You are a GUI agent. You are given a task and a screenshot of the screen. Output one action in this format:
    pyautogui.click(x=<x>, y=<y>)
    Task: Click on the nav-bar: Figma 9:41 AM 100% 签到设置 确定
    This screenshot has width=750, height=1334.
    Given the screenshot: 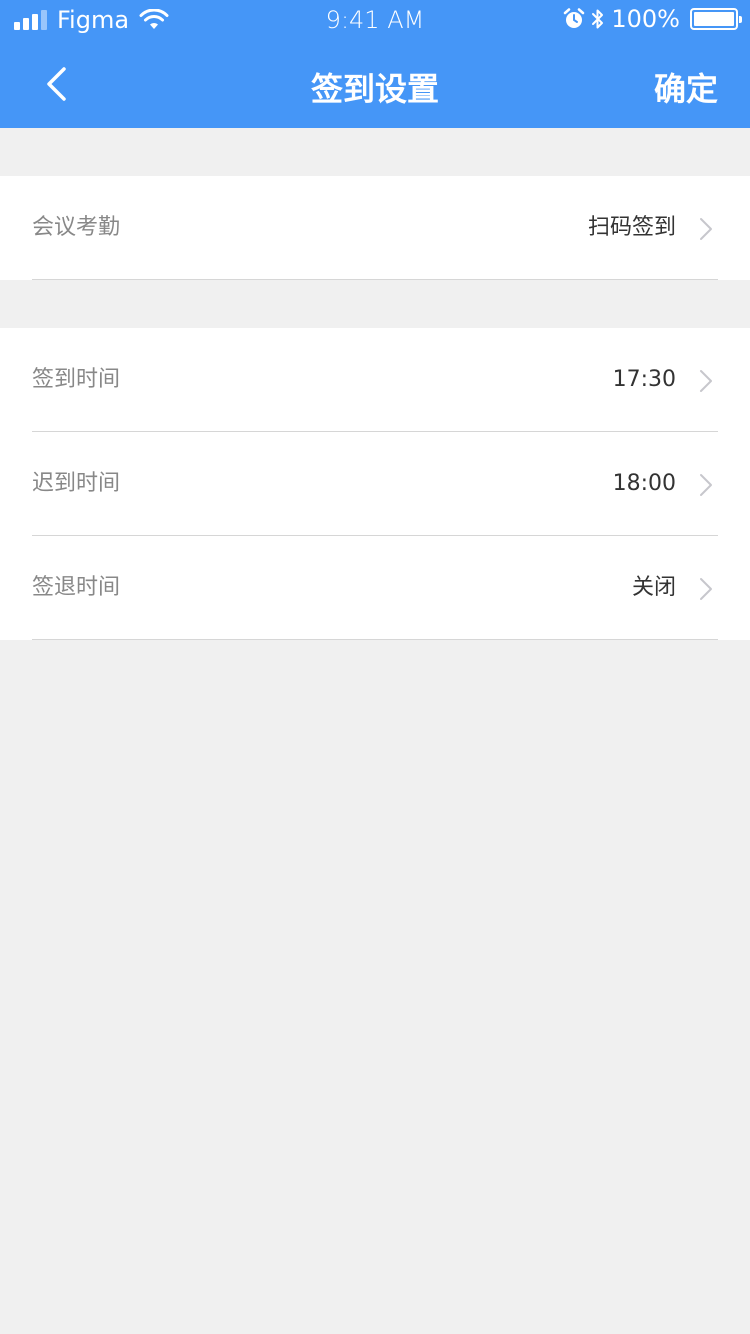 What is the action you would take?
    pyautogui.click(x=375, y=64)
    